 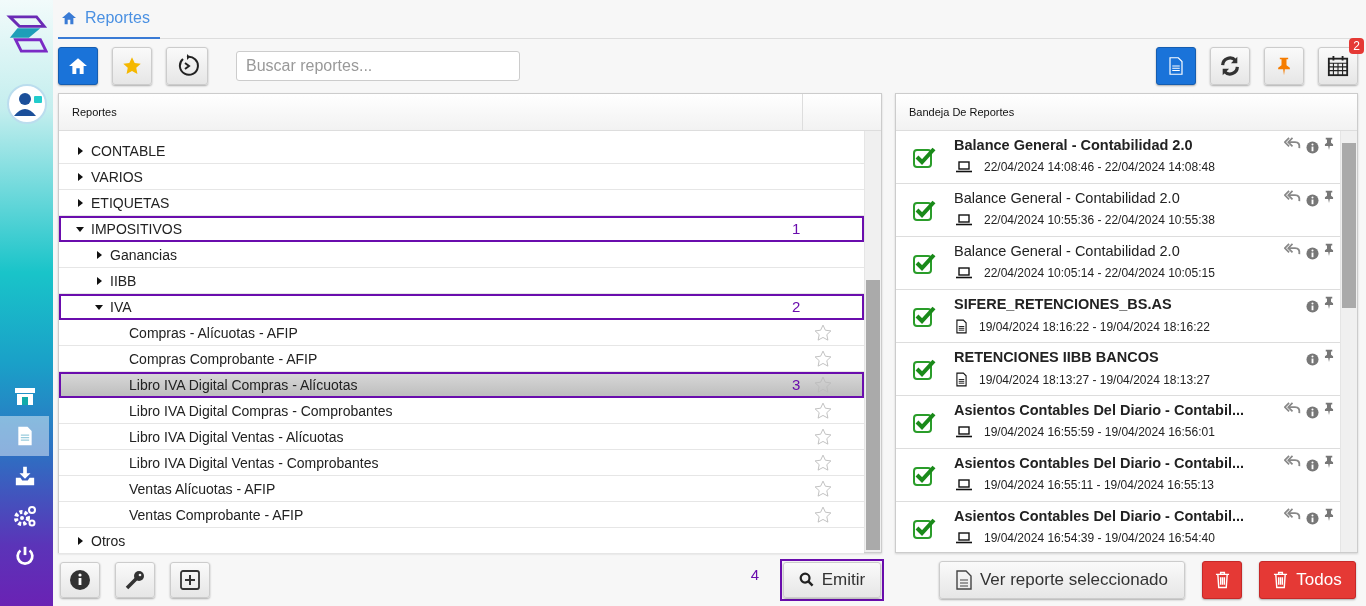 I want to click on home-icon, so click(x=78, y=66).